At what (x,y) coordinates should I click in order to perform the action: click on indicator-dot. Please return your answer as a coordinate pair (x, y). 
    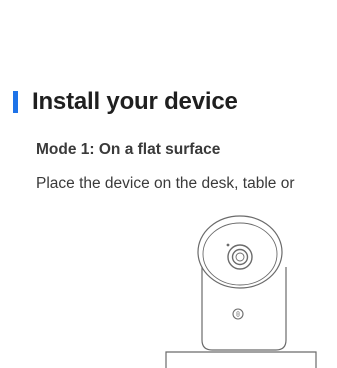
    Looking at the image, I should click on (228, 245).